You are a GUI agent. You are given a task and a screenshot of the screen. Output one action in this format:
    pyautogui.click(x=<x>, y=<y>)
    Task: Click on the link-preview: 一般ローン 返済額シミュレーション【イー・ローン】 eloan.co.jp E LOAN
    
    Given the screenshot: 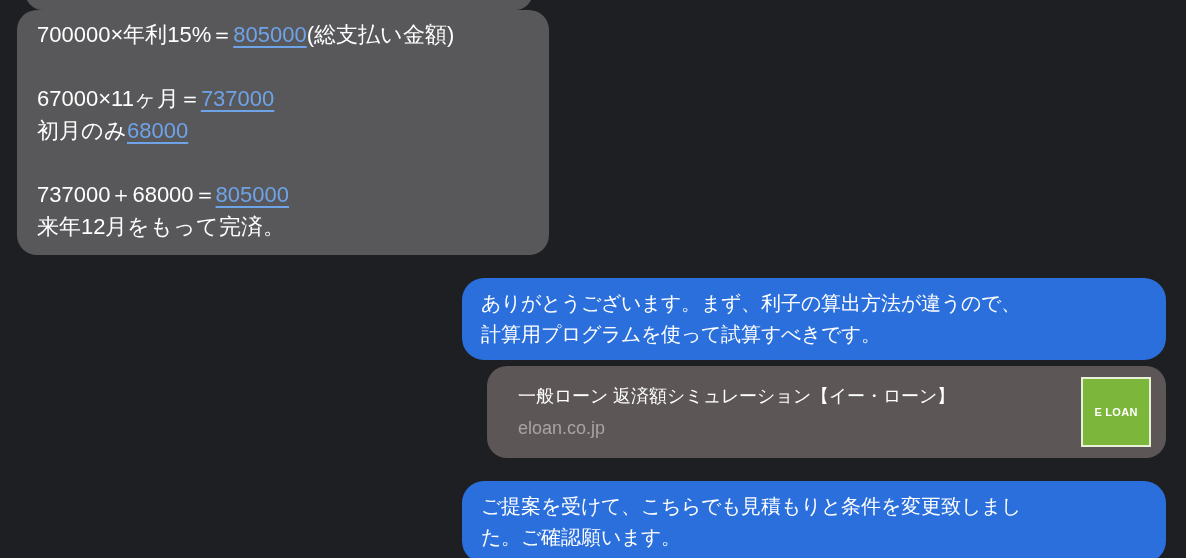 What is the action you would take?
    pyautogui.click(x=826, y=412)
    